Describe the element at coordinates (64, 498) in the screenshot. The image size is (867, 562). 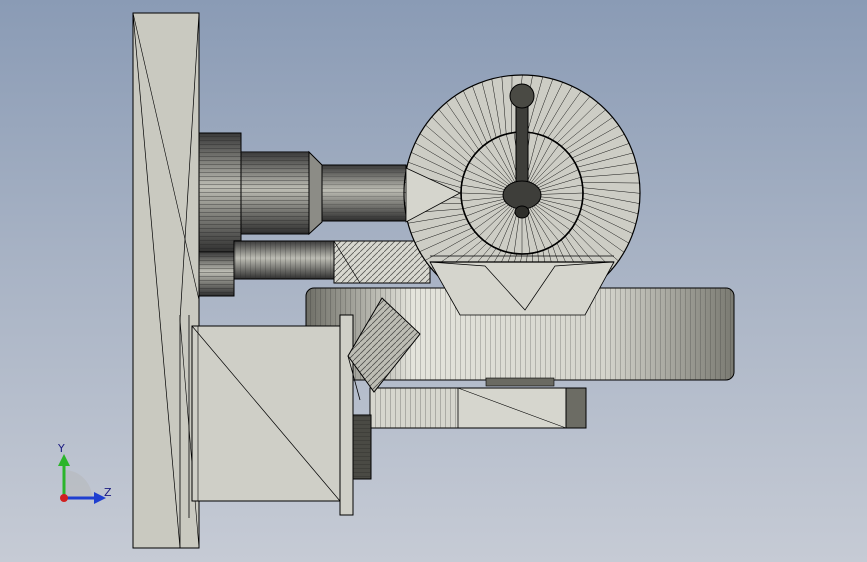
I see `x-axis-dot` at that location.